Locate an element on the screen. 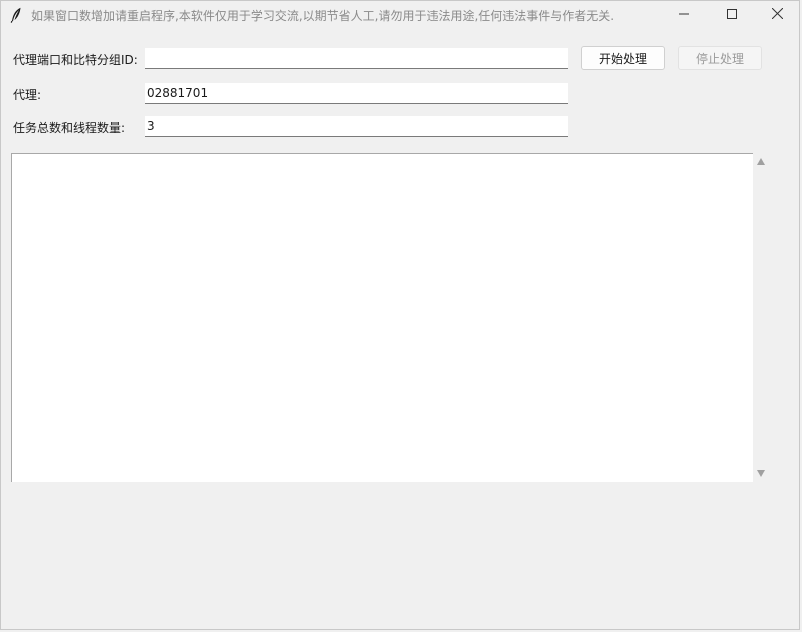  maximize-icon is located at coordinates (732, 15).